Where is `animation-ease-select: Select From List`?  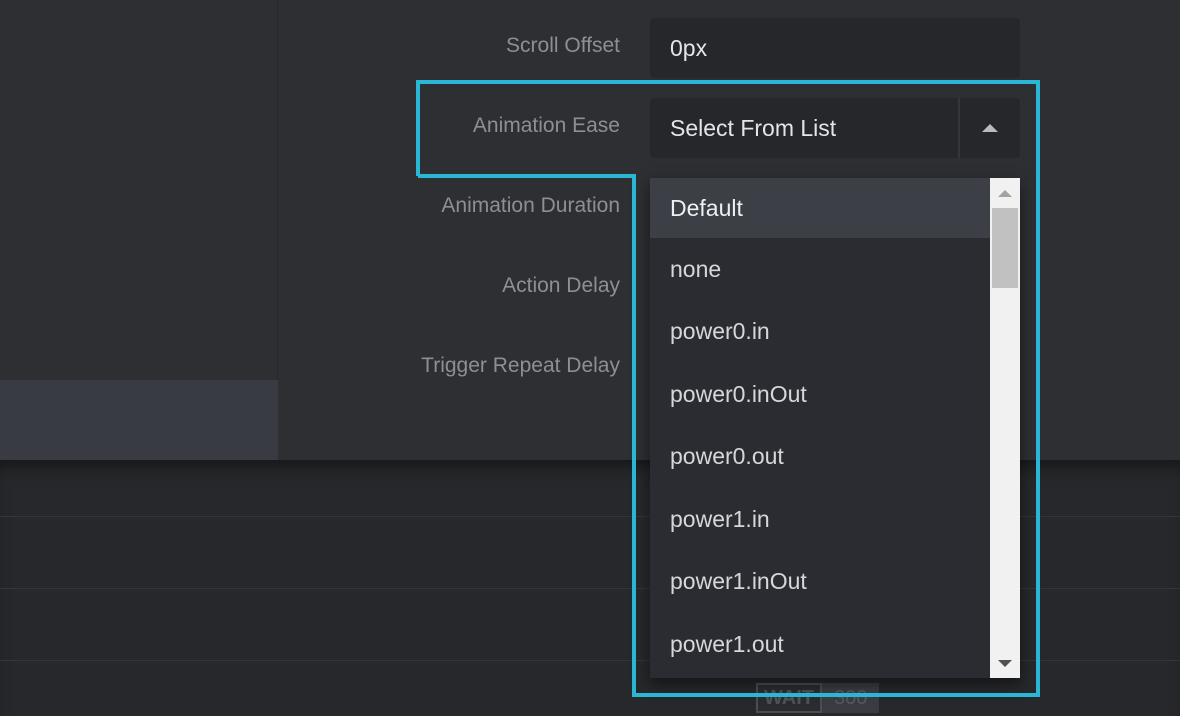
animation-ease-select: Select From List is located at coordinates (835, 128).